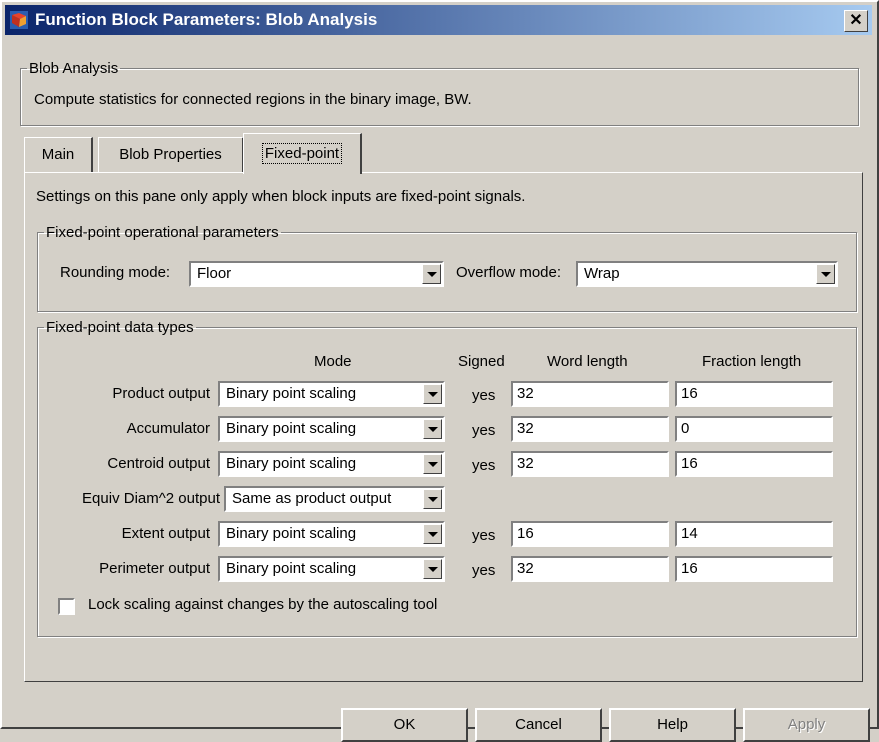 This screenshot has width=879, height=742. I want to click on extent-output-mode-value: Binary point scaling, so click(291, 533).